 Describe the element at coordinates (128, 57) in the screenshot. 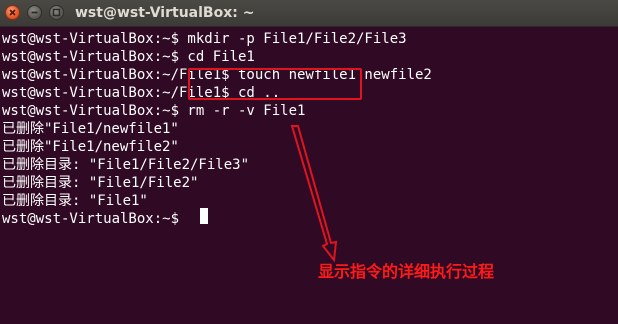

I see `terminal-line: wst@wst-VirtualBox:~$ cd File1` at that location.